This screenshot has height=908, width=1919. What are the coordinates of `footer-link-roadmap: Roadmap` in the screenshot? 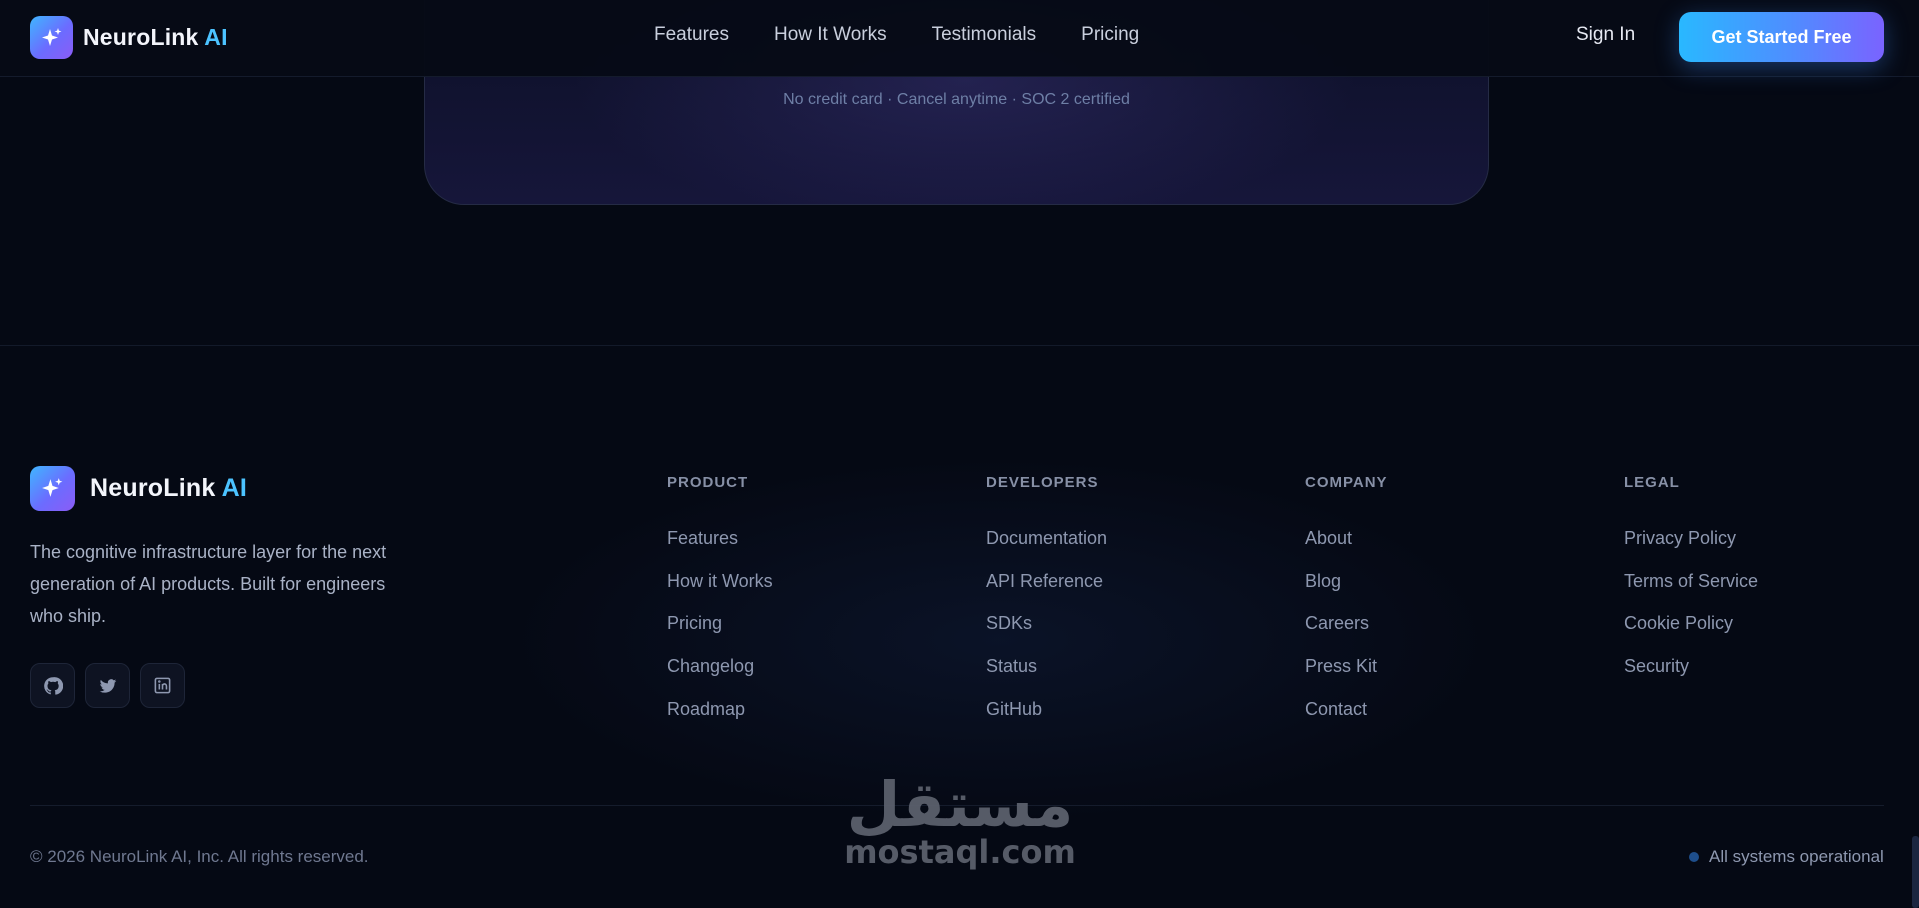 It's located at (706, 709).